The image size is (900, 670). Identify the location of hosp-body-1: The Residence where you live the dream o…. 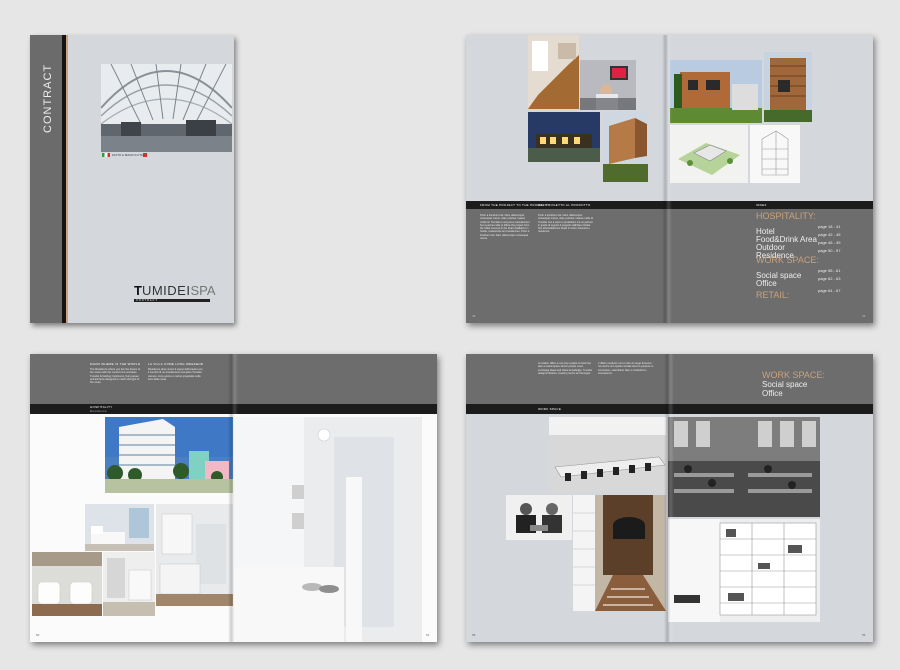
(115, 376).